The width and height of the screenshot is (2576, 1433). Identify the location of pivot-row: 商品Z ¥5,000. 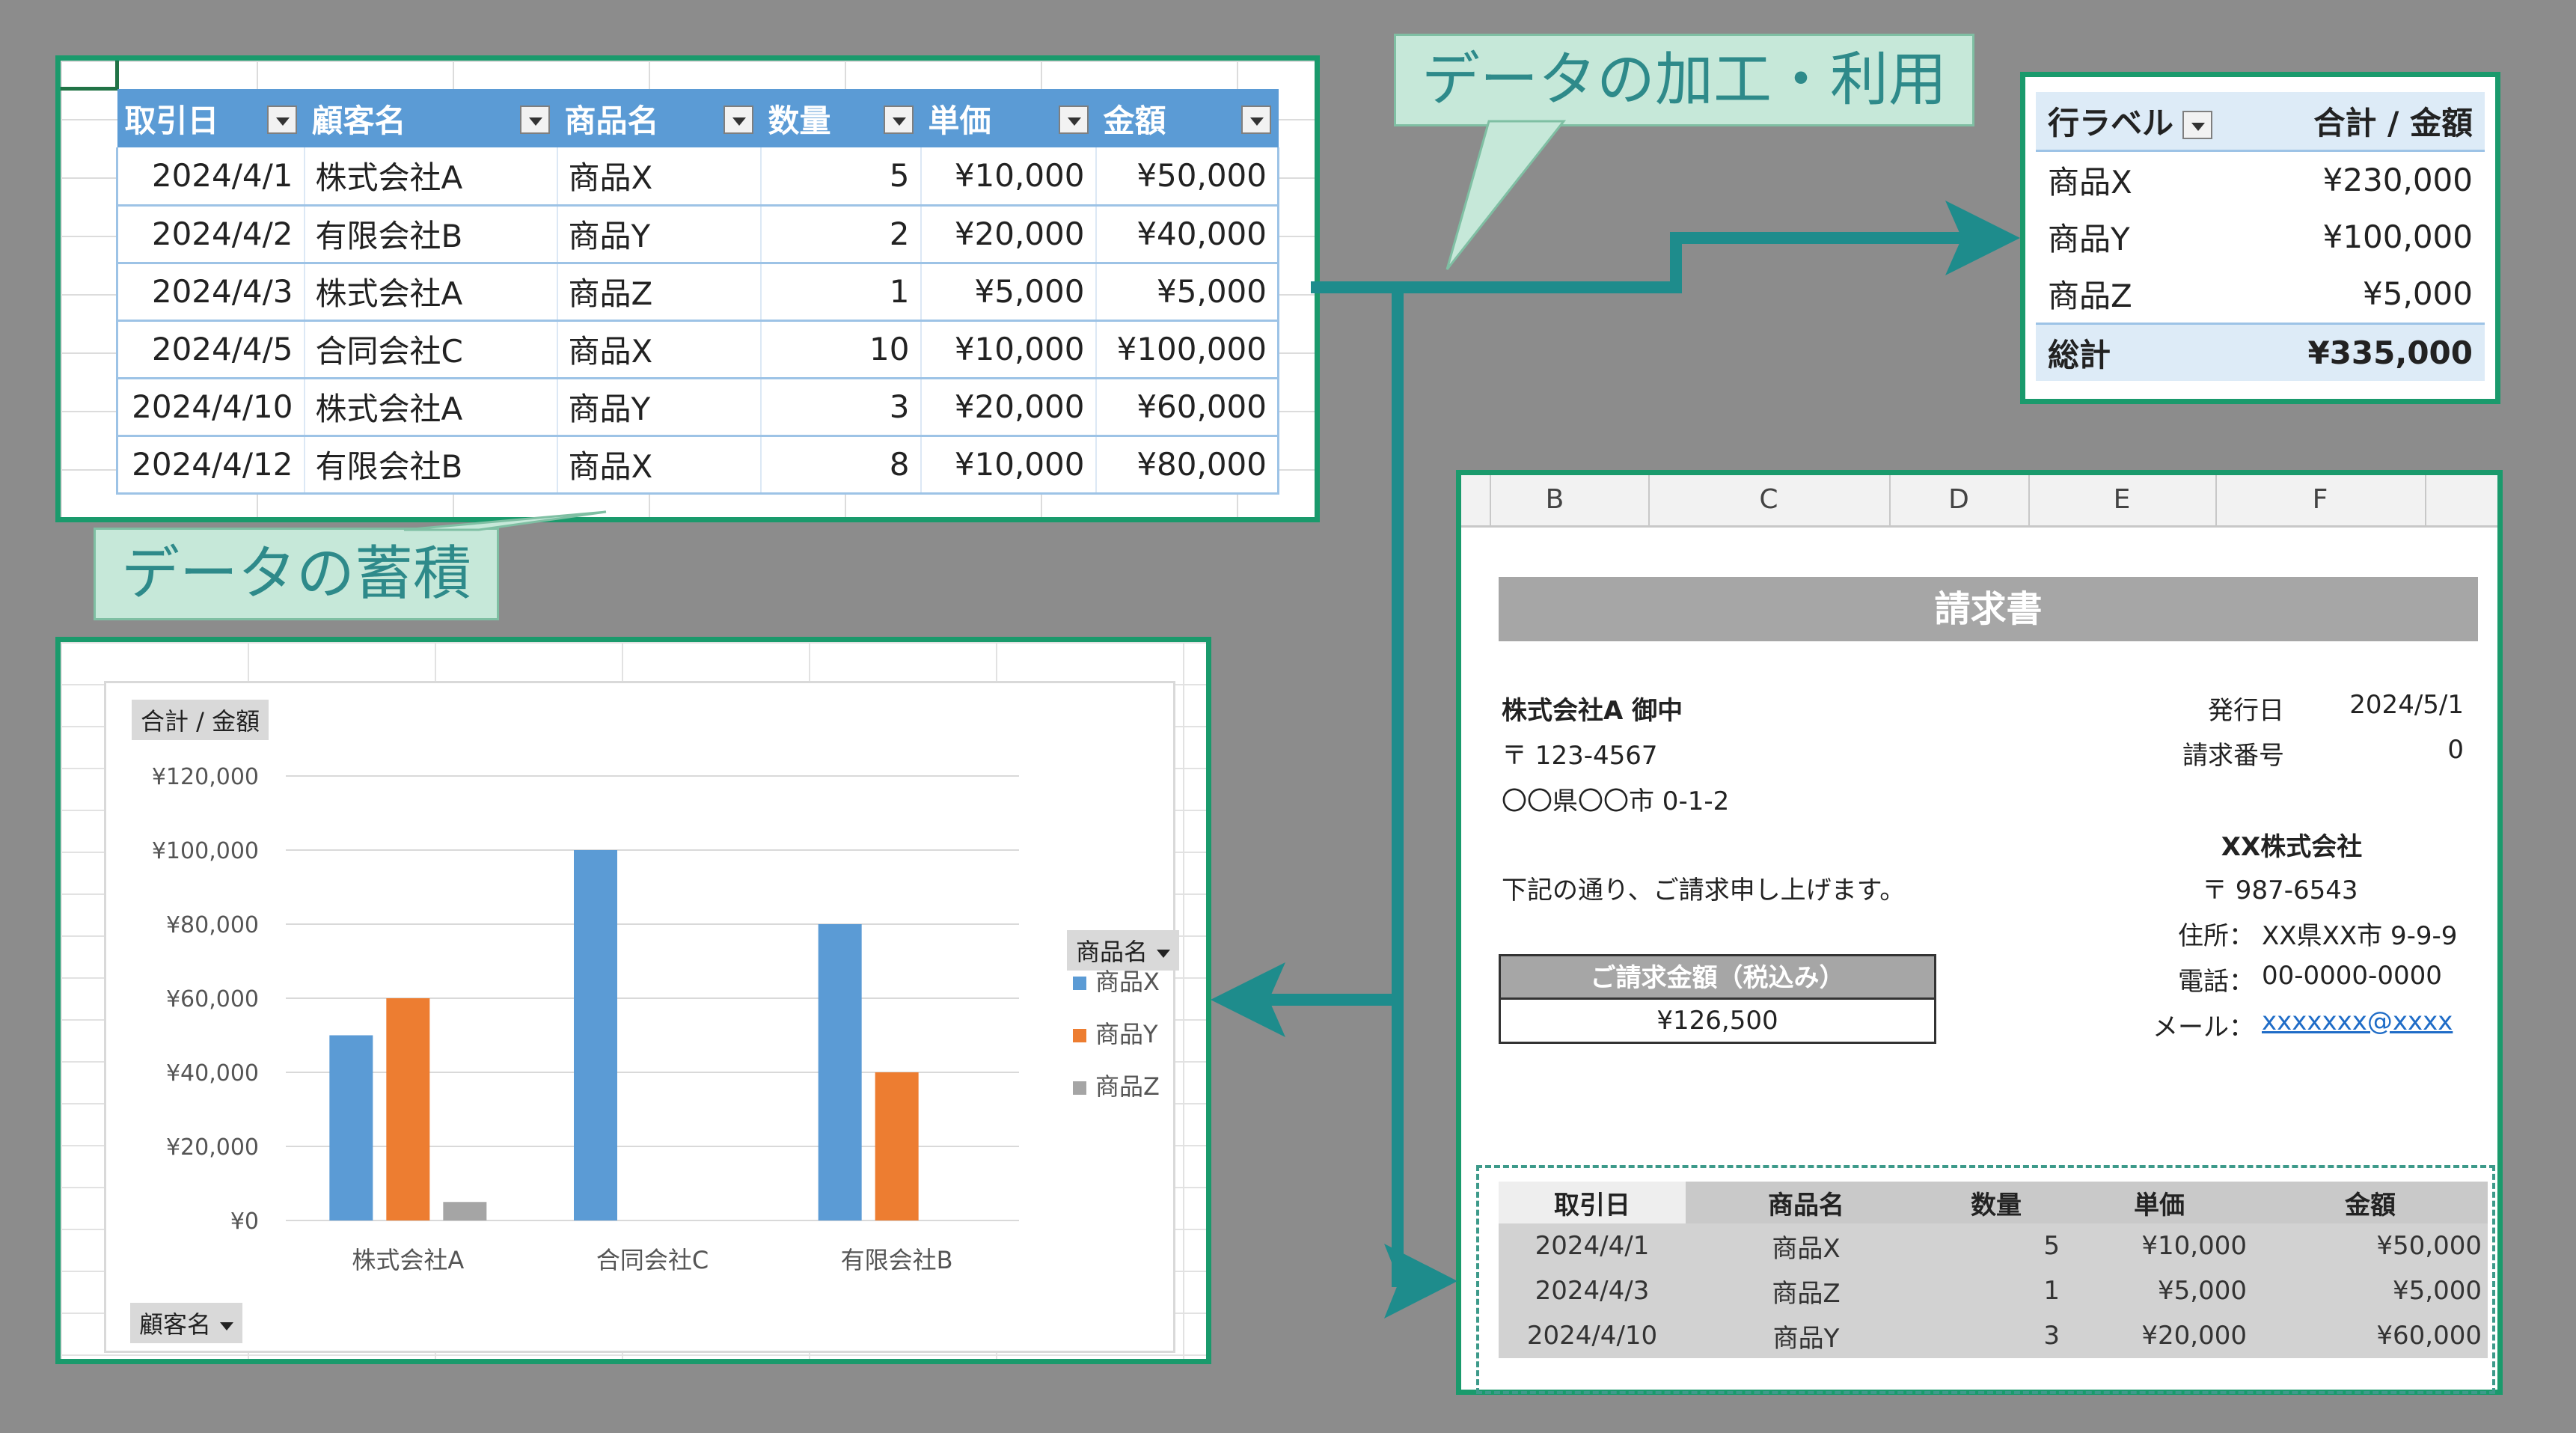
(2260, 294).